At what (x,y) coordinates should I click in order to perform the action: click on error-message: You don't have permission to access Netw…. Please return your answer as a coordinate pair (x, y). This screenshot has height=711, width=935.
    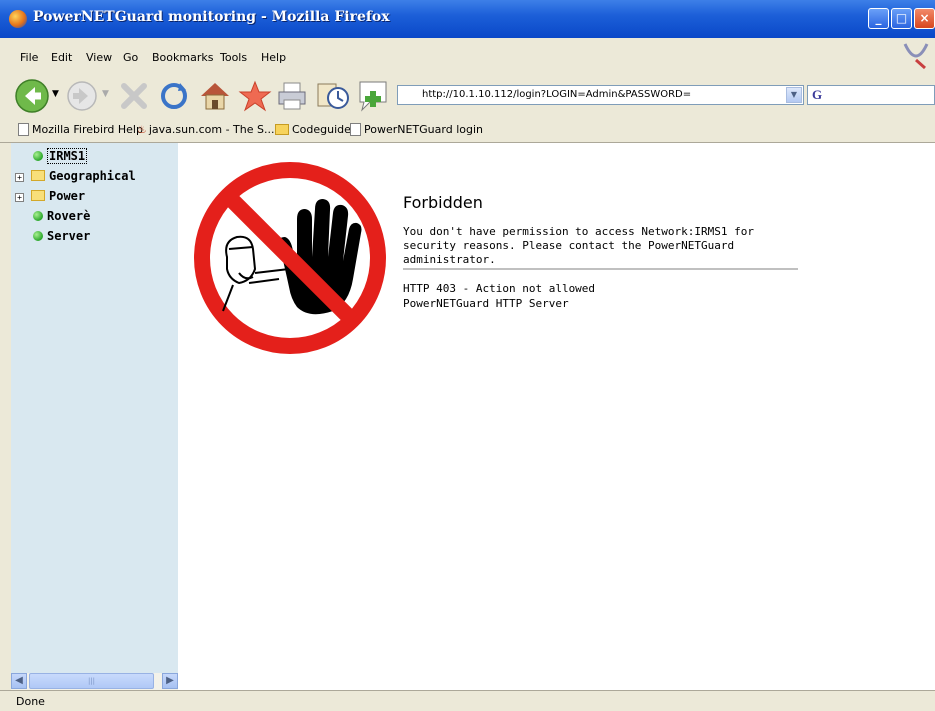
    Looking at the image, I should click on (578, 245).